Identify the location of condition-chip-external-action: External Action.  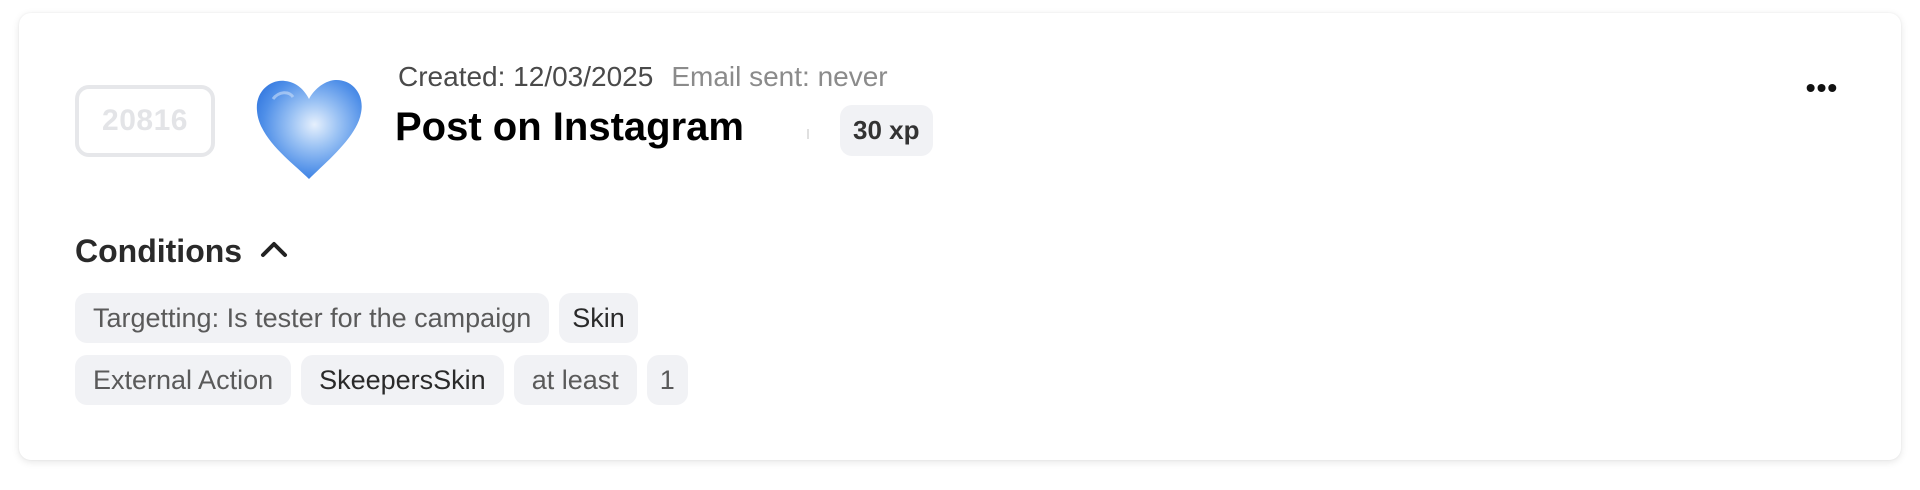
(183, 380).